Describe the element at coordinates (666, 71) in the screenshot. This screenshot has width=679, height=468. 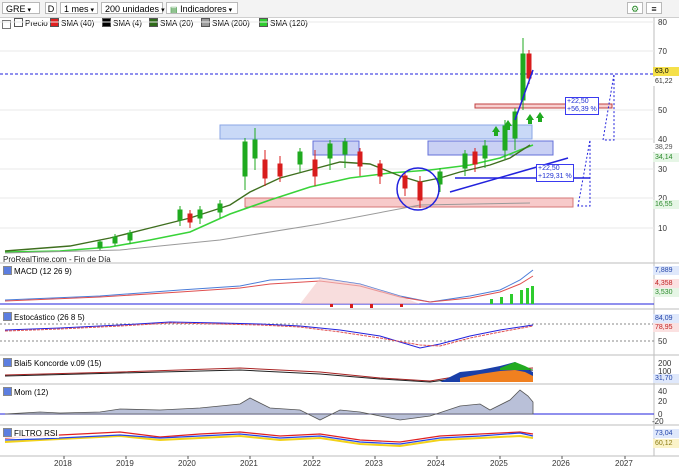
I see `last-price-badge: 63,0` at that location.